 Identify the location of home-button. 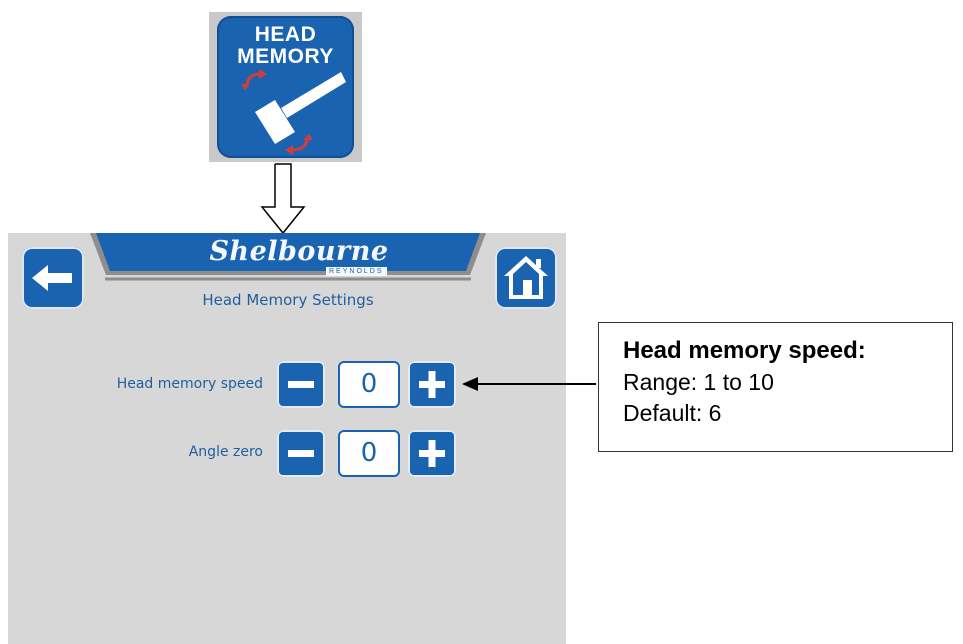
(526, 278).